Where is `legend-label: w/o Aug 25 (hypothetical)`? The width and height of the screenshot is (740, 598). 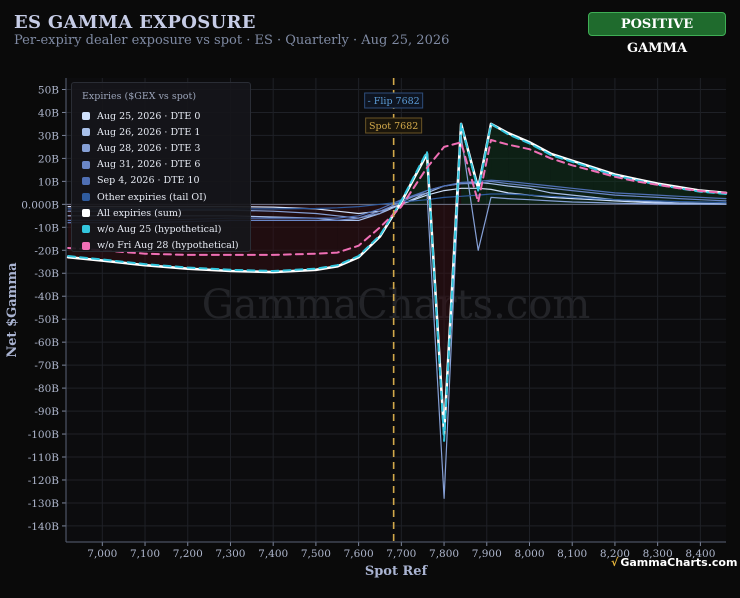 legend-label: w/o Aug 25 (hypothetical) is located at coordinates (159, 229).